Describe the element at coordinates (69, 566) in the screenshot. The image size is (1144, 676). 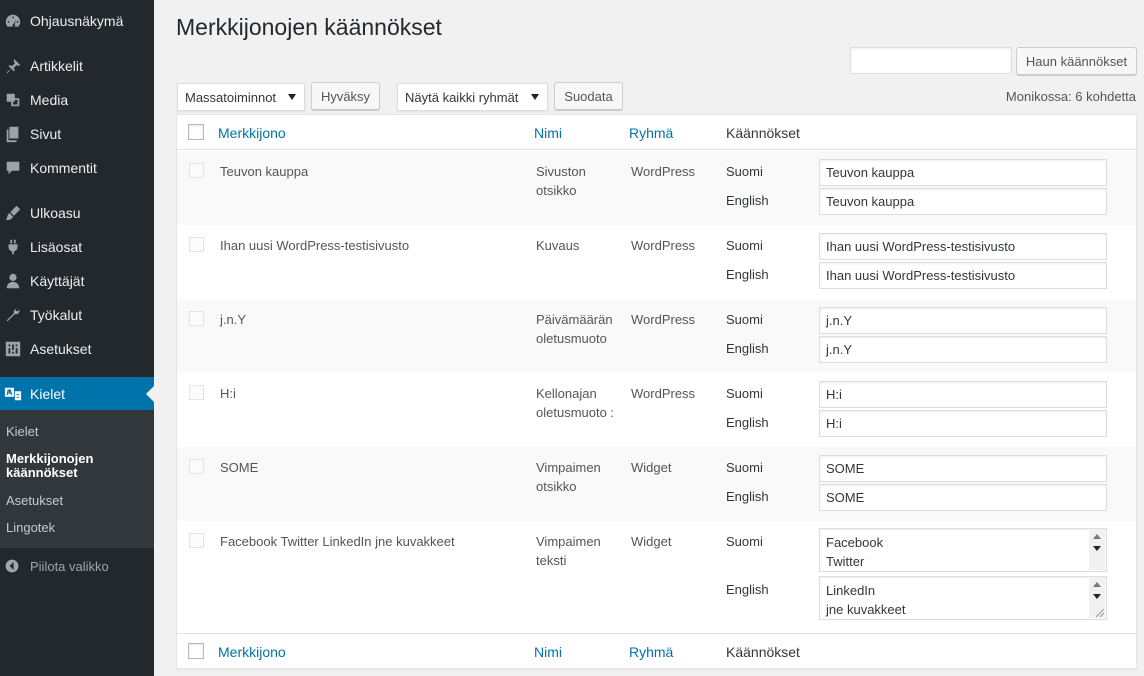
I see `collapse-menu-label: Piilota valikko` at that location.